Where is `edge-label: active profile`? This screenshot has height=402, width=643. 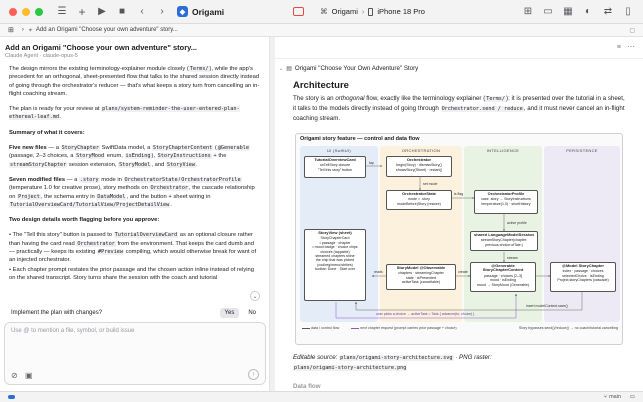 edge-label: active profile is located at coordinates (517, 223).